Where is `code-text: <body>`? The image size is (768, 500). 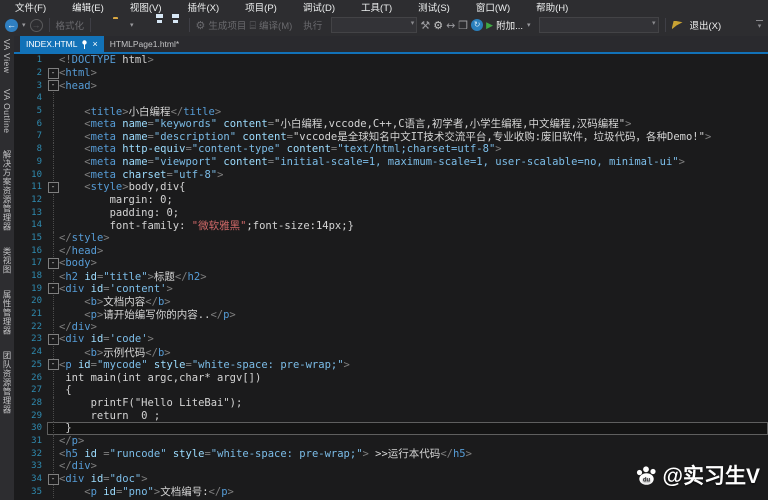
code-text: <body> is located at coordinates (78, 263).